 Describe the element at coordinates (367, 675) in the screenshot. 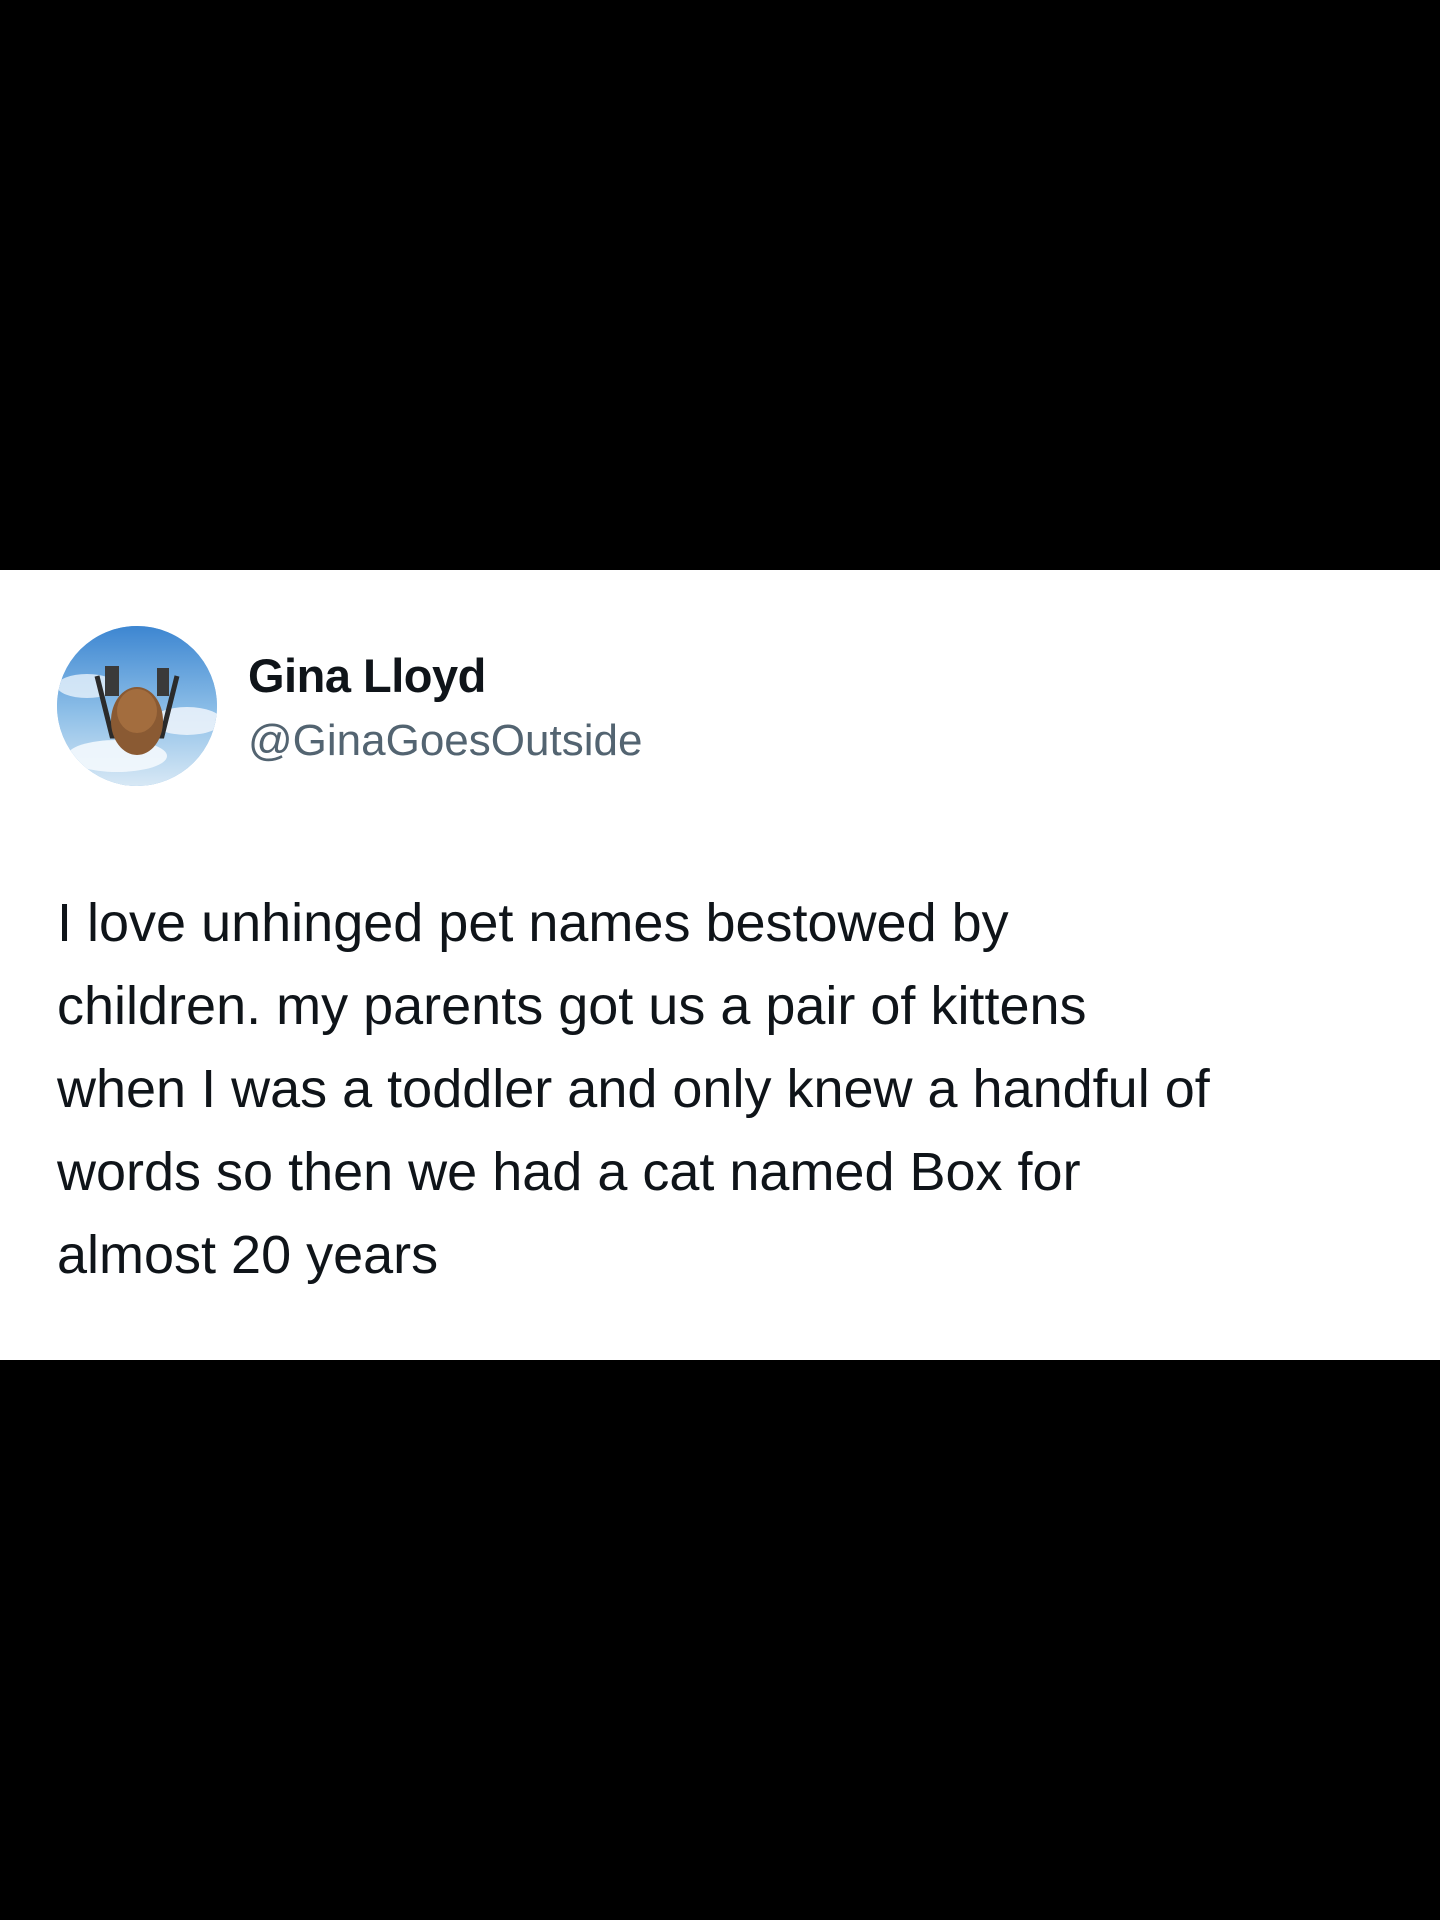

I see `user-name: Gina Lloyd` at that location.